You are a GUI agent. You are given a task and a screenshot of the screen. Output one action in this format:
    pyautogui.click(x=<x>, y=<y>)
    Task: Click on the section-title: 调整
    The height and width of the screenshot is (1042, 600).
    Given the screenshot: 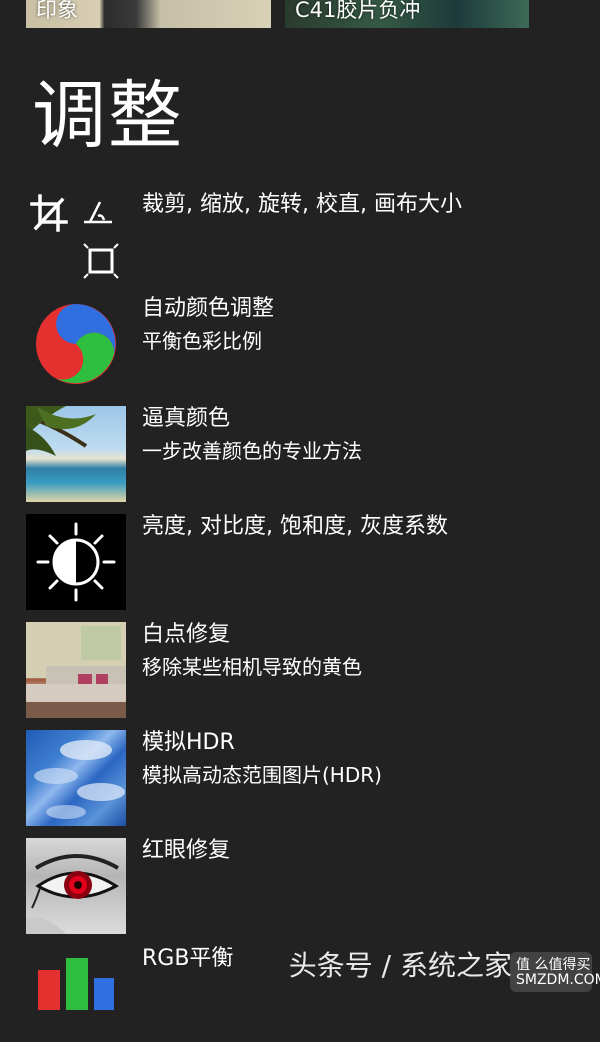 What is the action you would take?
    pyautogui.click(x=108, y=116)
    